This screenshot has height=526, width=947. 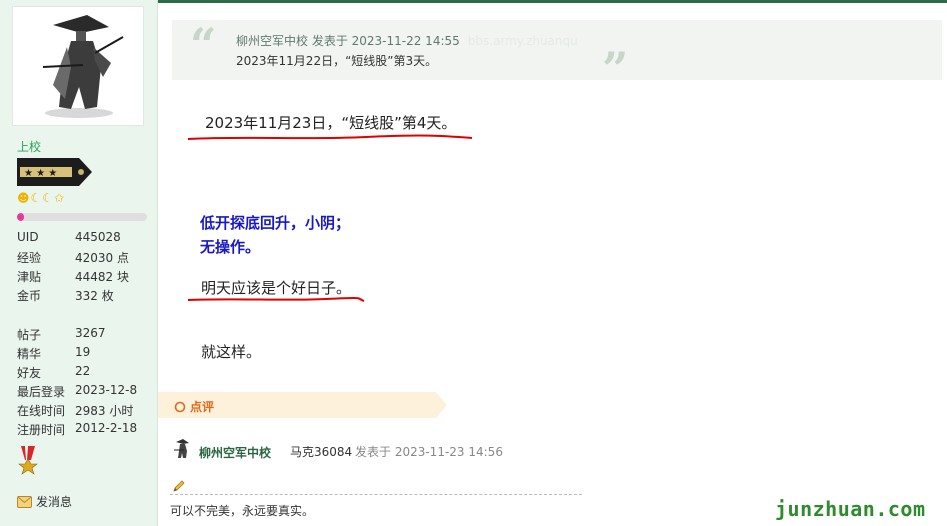 I want to click on stat-key: 精华, so click(x=29, y=354).